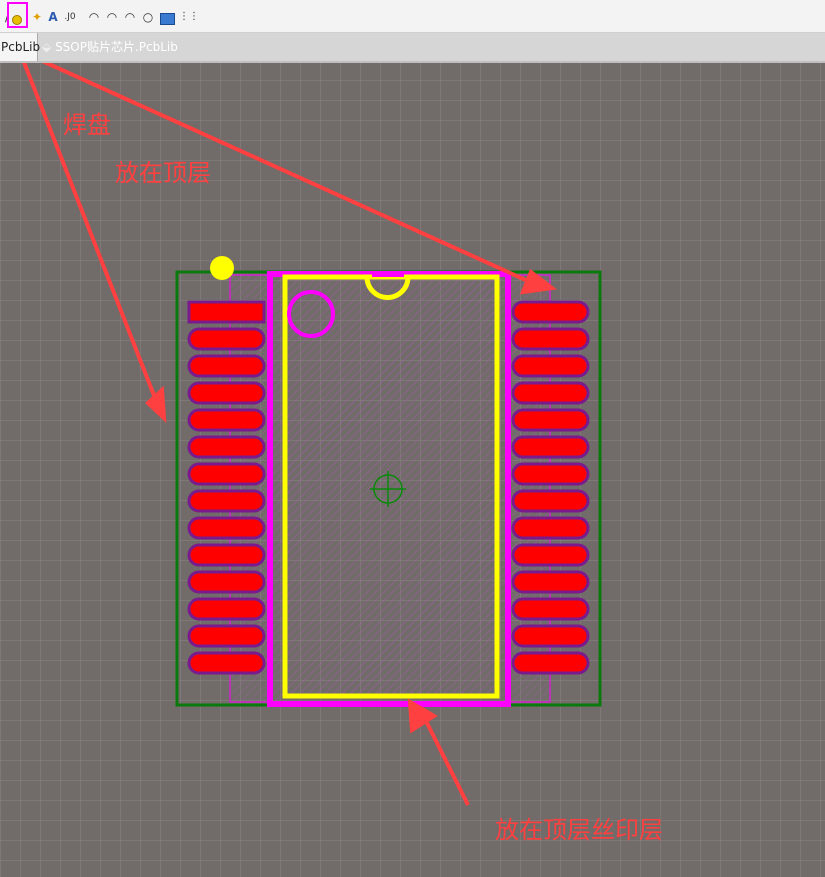 The width and height of the screenshot is (825, 877). I want to click on circle-icon: ○, so click(148, 17).